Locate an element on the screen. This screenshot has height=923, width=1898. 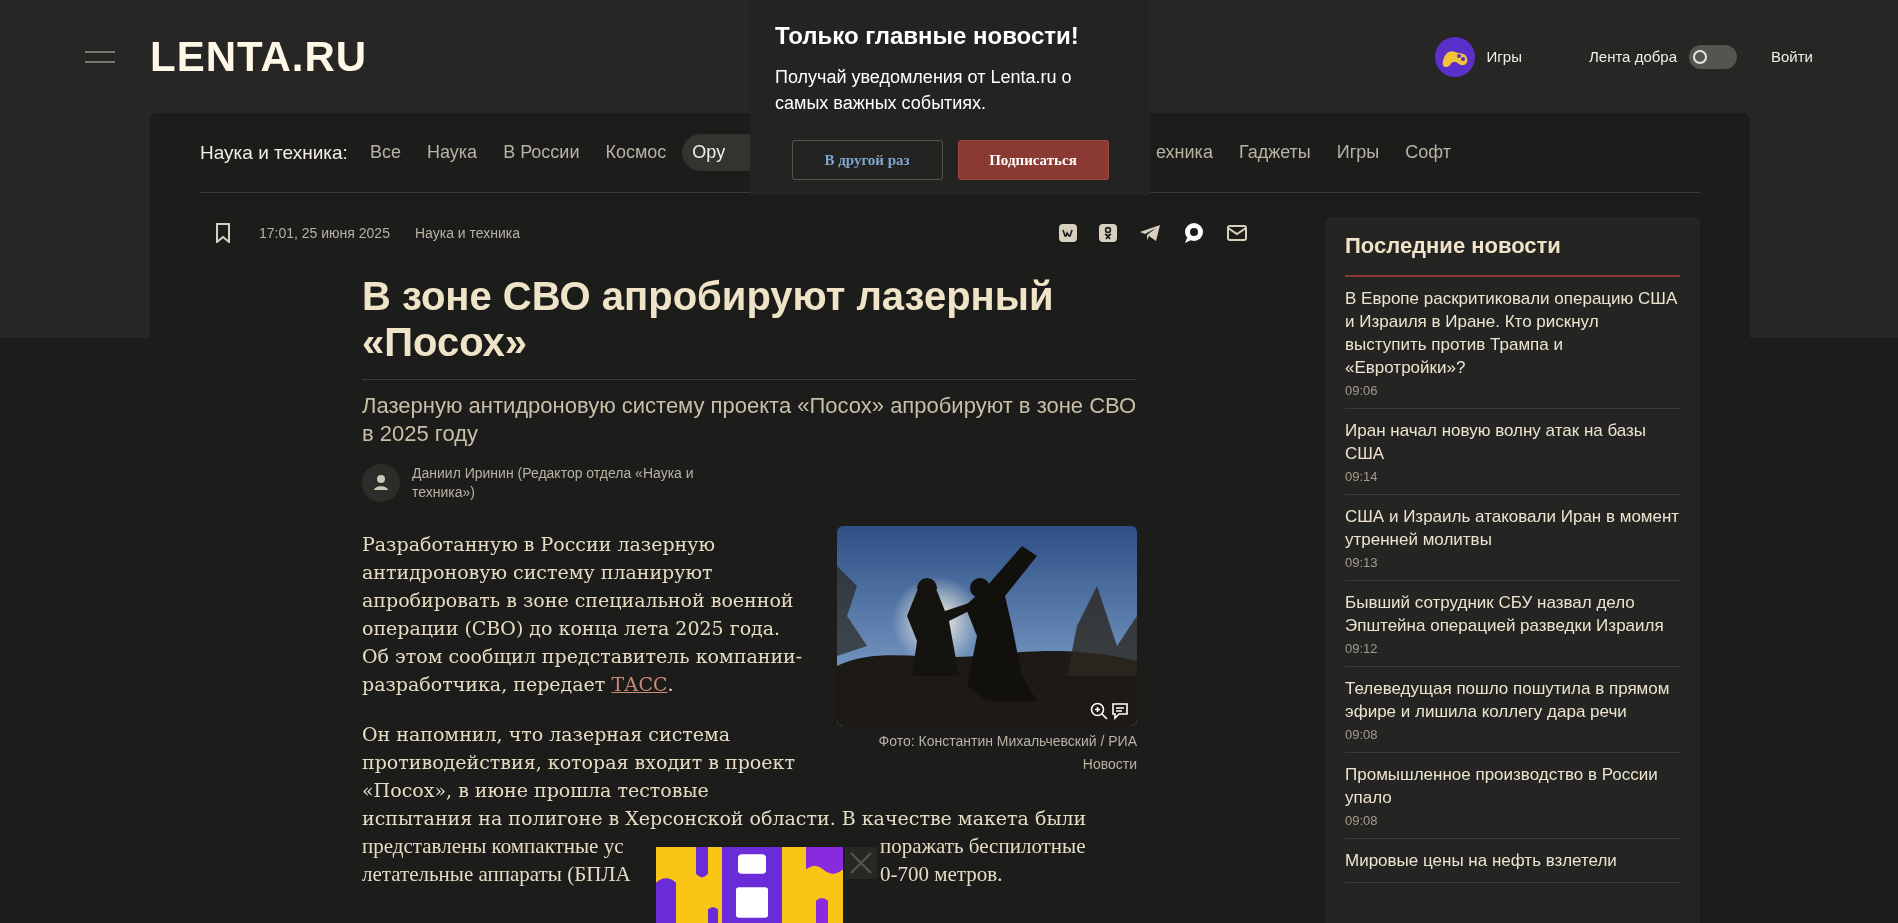
menu-icon is located at coordinates (100, 56).